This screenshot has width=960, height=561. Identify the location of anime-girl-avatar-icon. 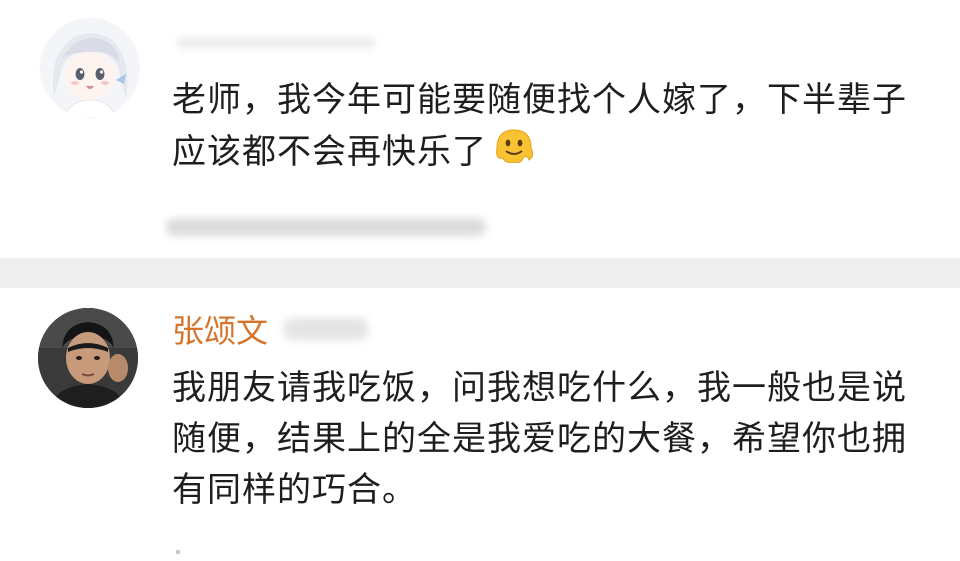
(90, 68).